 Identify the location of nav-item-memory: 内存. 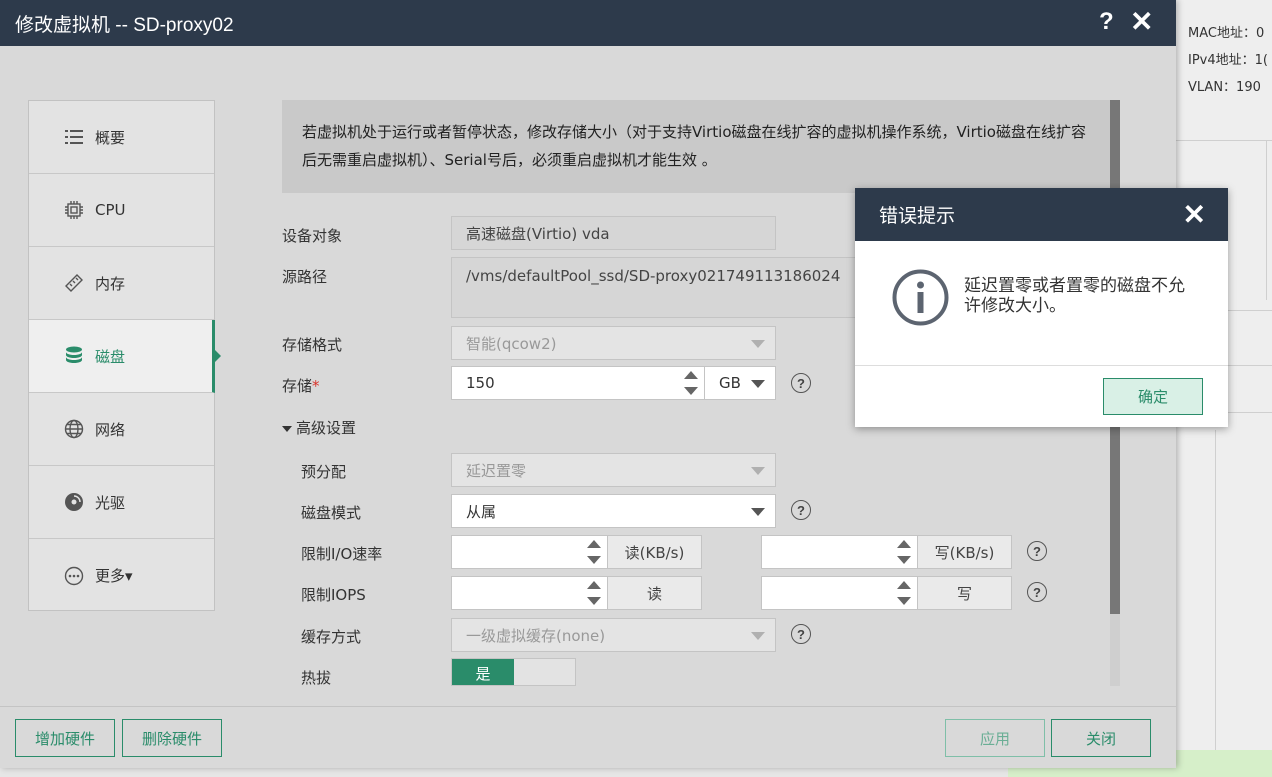
(121, 283).